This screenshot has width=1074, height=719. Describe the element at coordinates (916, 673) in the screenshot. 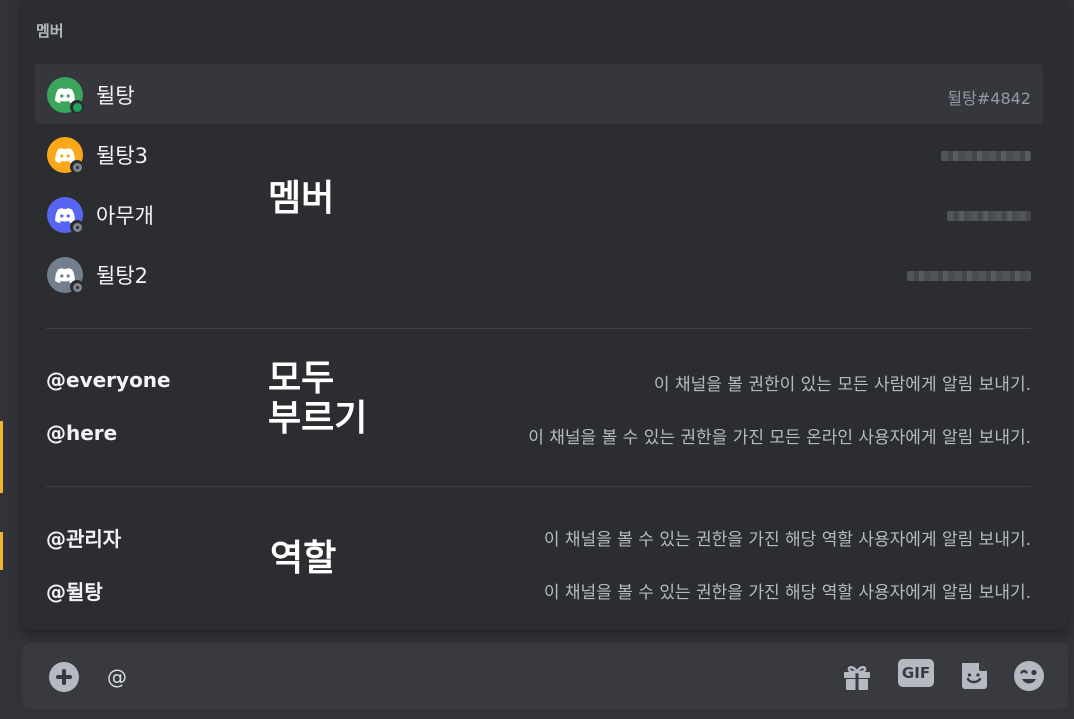

I see `gif-icon: GIF` at that location.